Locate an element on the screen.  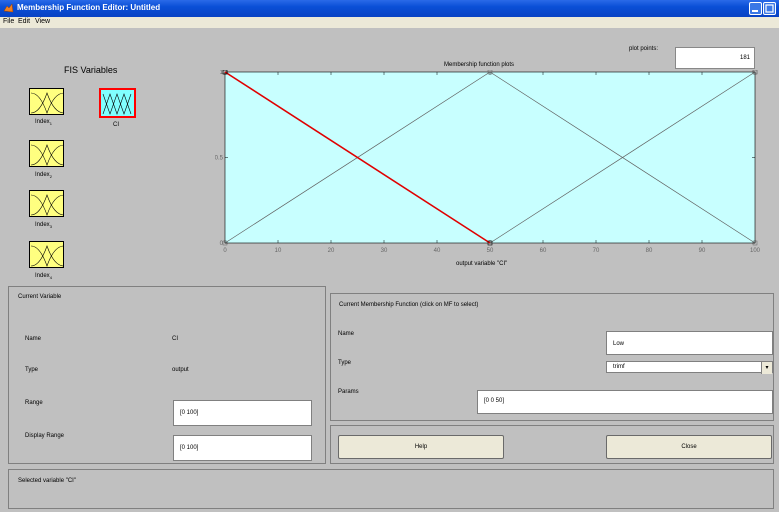
maximize-button is located at coordinates (769, 8).